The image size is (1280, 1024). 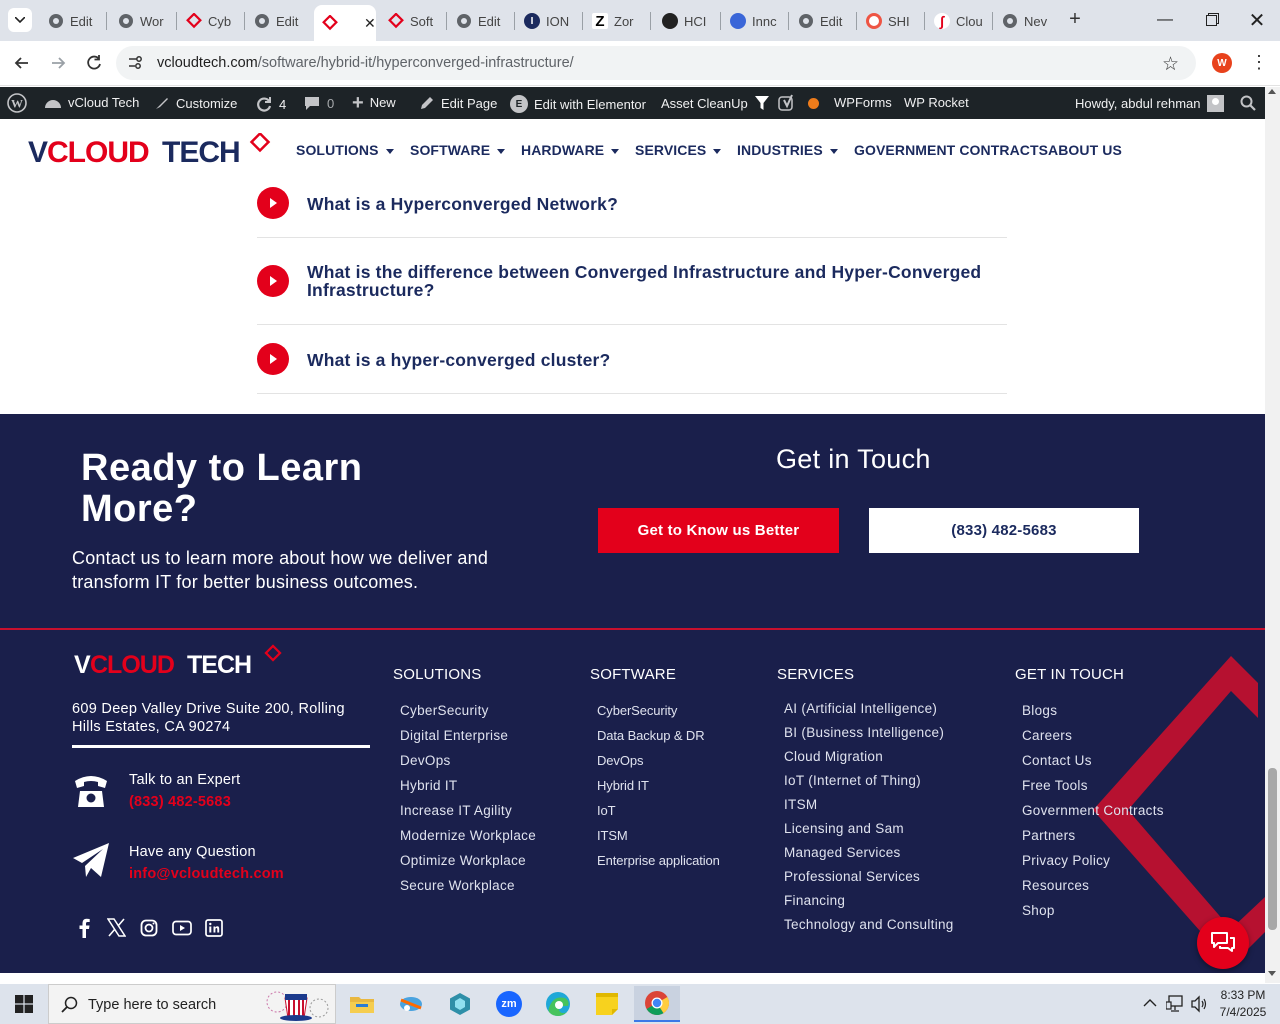 I want to click on footer-link: Resources, so click(x=1093, y=885).